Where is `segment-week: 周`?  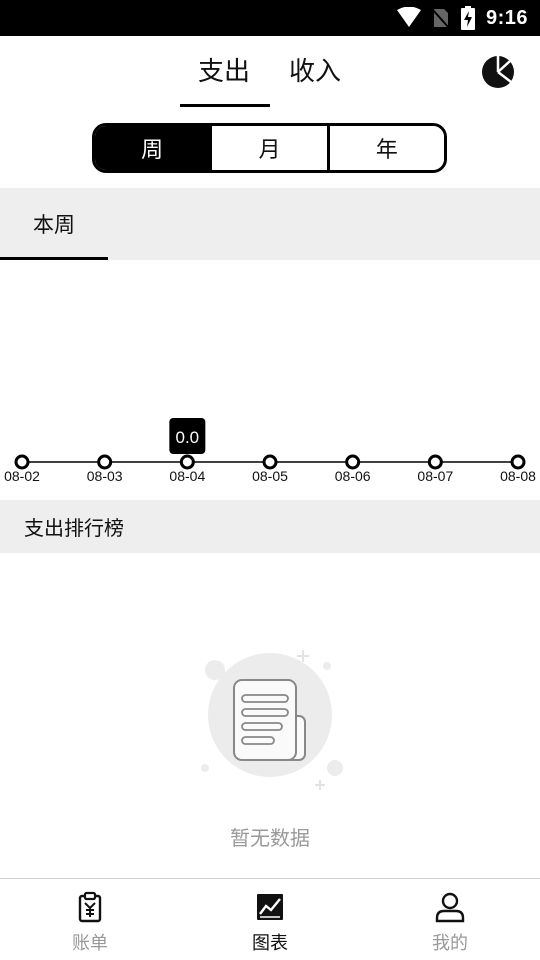
segment-week: 周 is located at coordinates (152, 148).